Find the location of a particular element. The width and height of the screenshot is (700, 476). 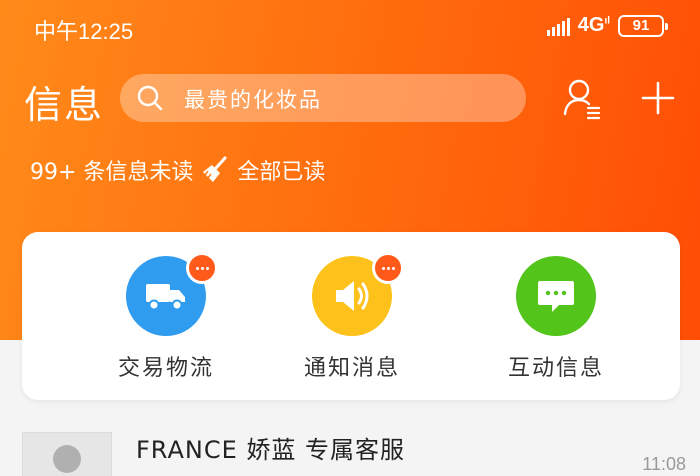

message-list-item: FRANCE 娇蓝 专属客服 11:08 is located at coordinates (350, 448).